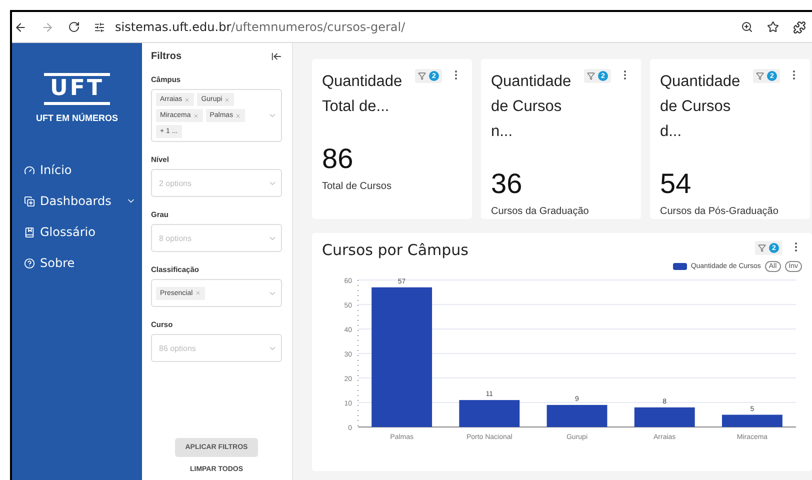 The image size is (812, 480). What do you see at coordinates (260, 27) in the screenshot?
I see `address-bar-url: sistemas.uft.edu.br/uftemnumeros/cursos-geral/` at bounding box center [260, 27].